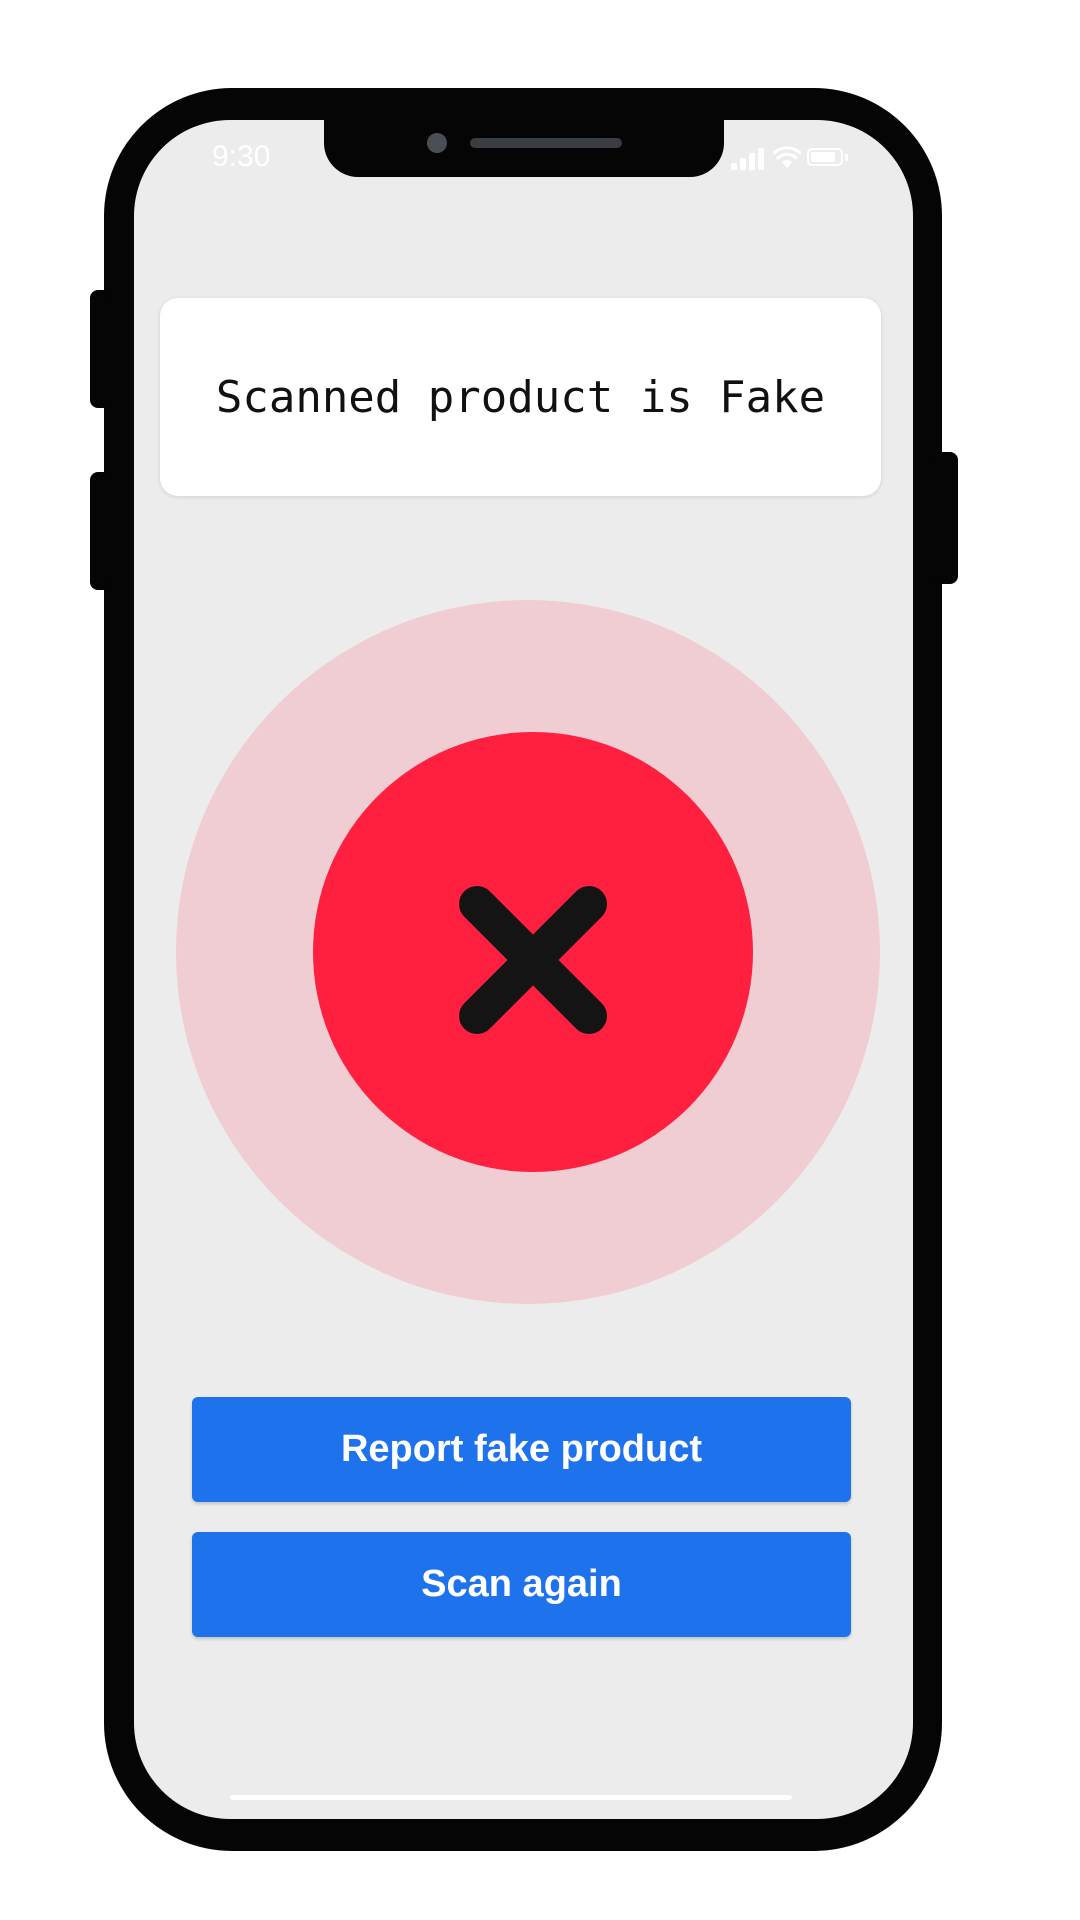  Describe the element at coordinates (521, 1449) in the screenshot. I see `report-fake-product-button: Report fake product` at that location.